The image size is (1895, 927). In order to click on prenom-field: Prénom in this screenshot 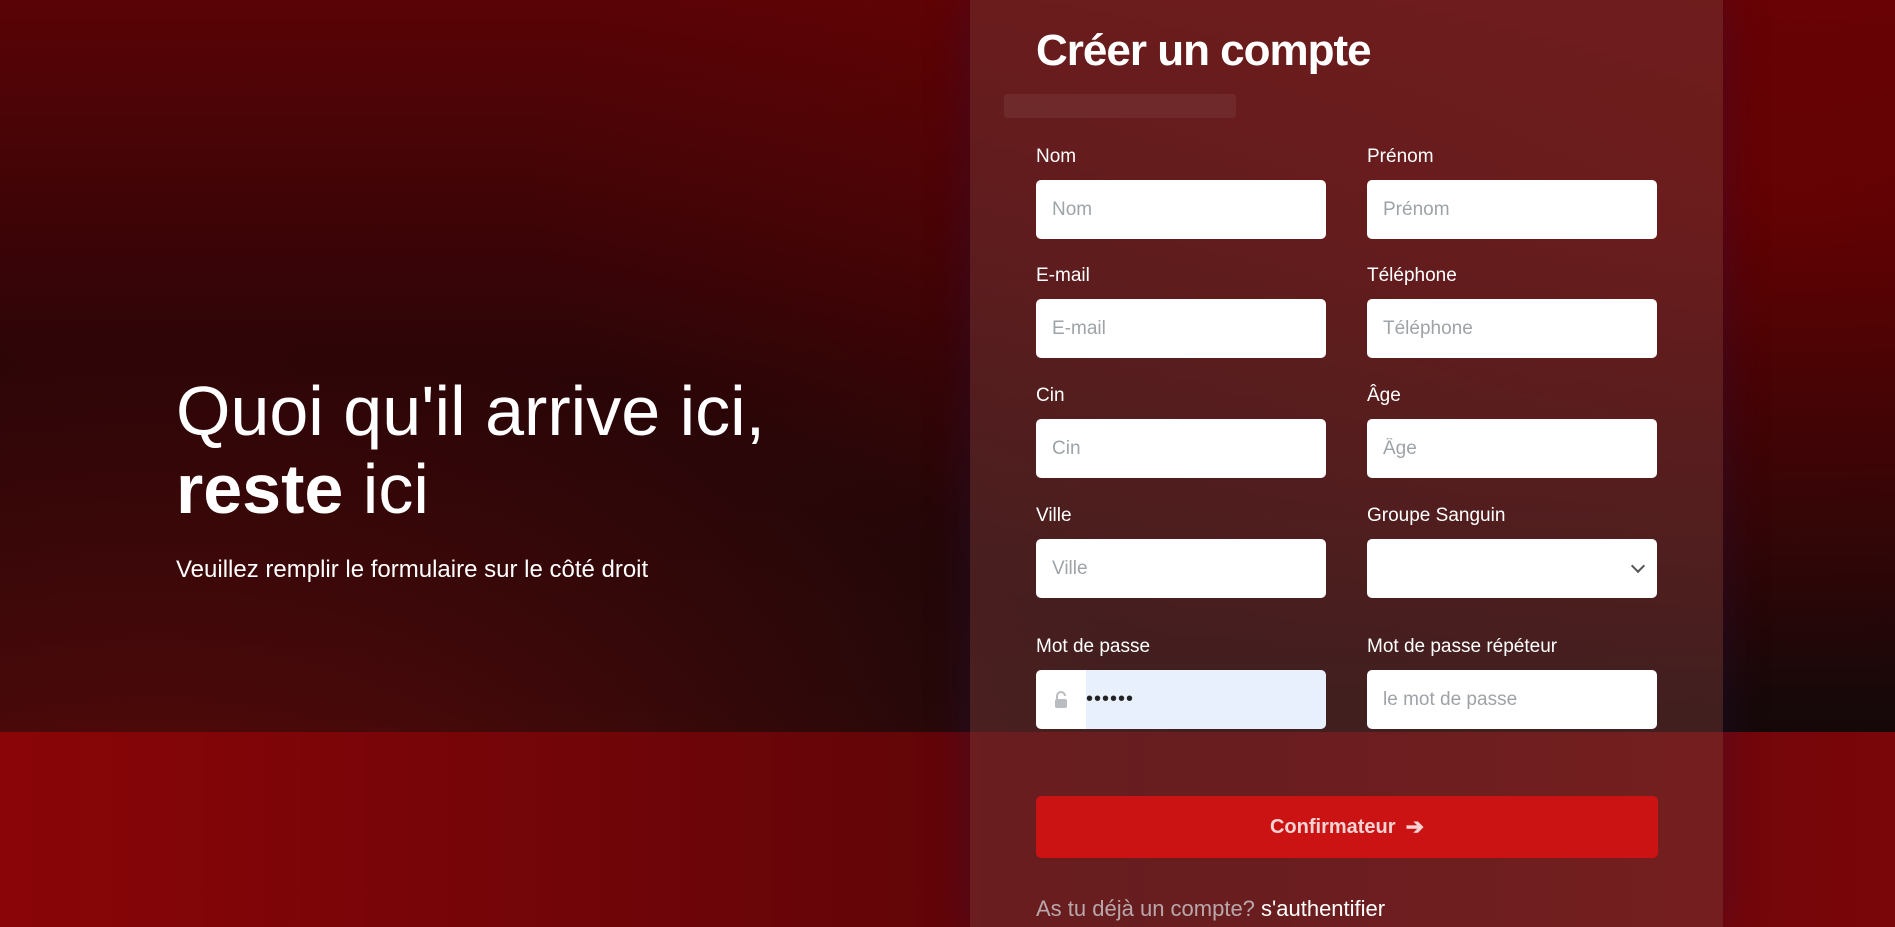, I will do `click(1512, 192)`.